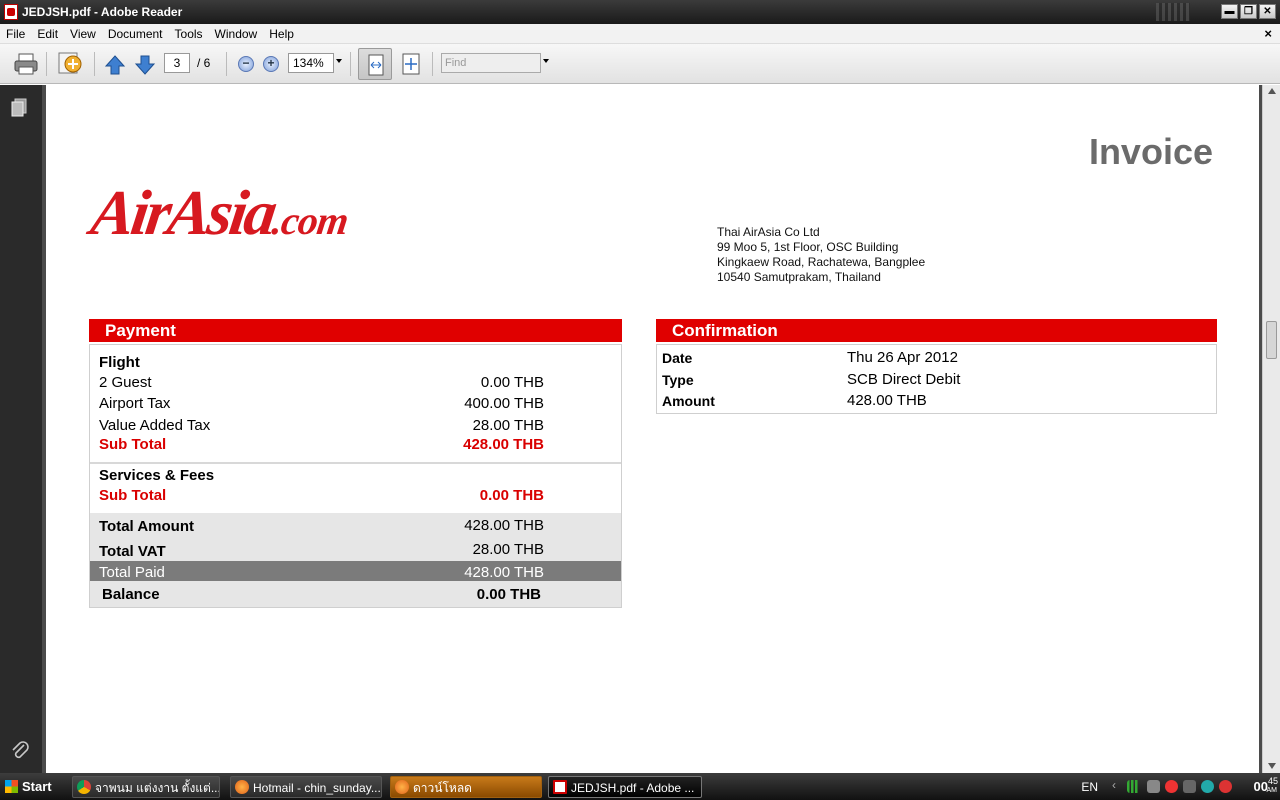  Describe the element at coordinates (355, 330) in the screenshot. I see `payment-header: Payment` at that location.